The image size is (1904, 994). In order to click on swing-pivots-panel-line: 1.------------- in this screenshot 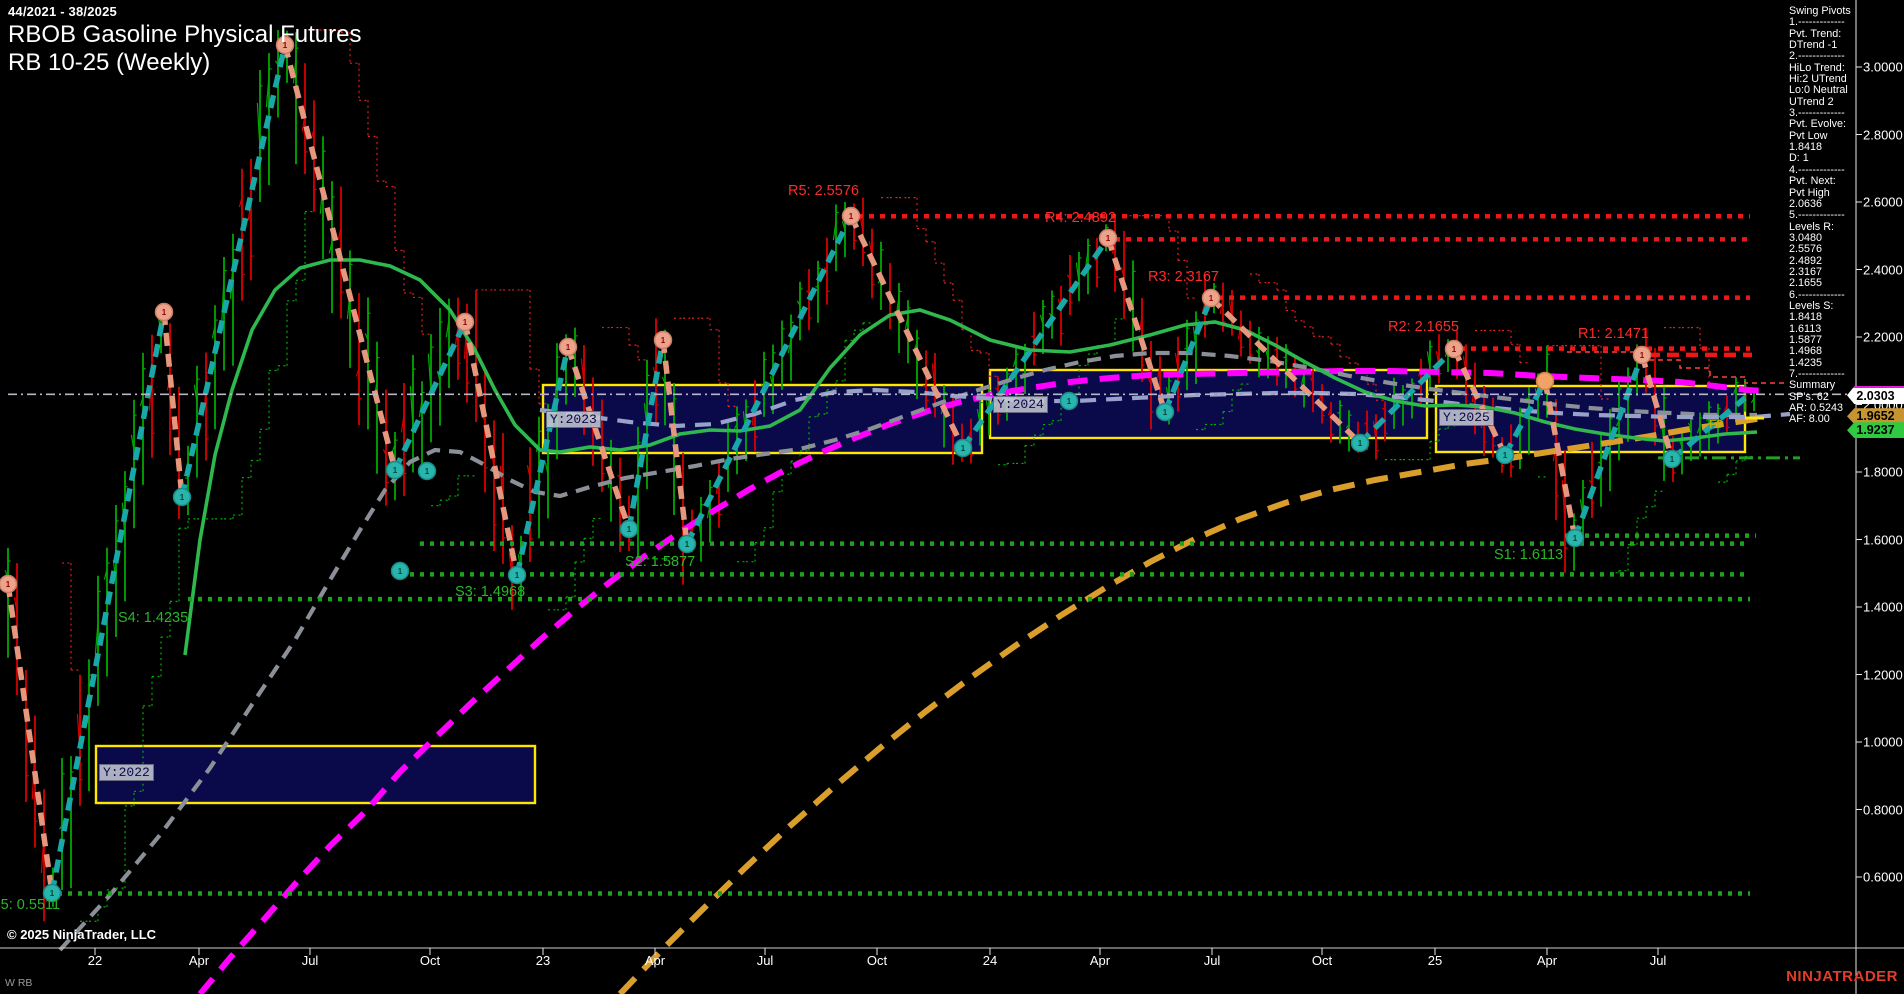, I will do `click(1817, 22)`.